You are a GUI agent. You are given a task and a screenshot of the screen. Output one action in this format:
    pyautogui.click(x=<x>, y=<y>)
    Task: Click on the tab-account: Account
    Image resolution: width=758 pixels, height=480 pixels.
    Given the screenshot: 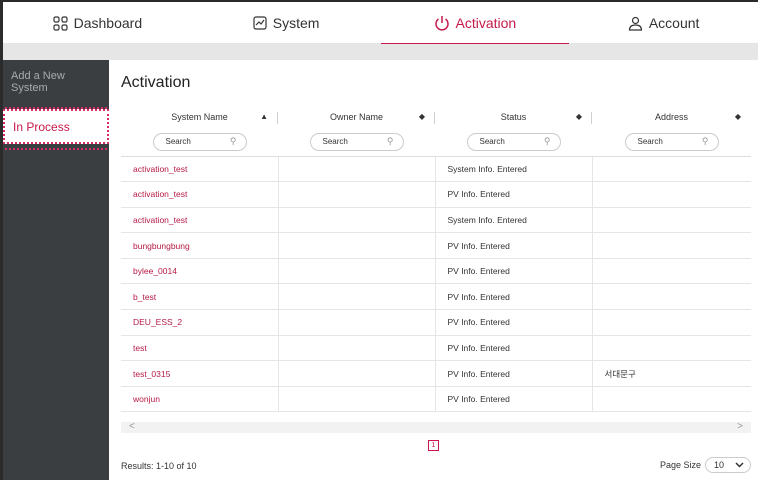 What is the action you would take?
    pyautogui.click(x=663, y=23)
    